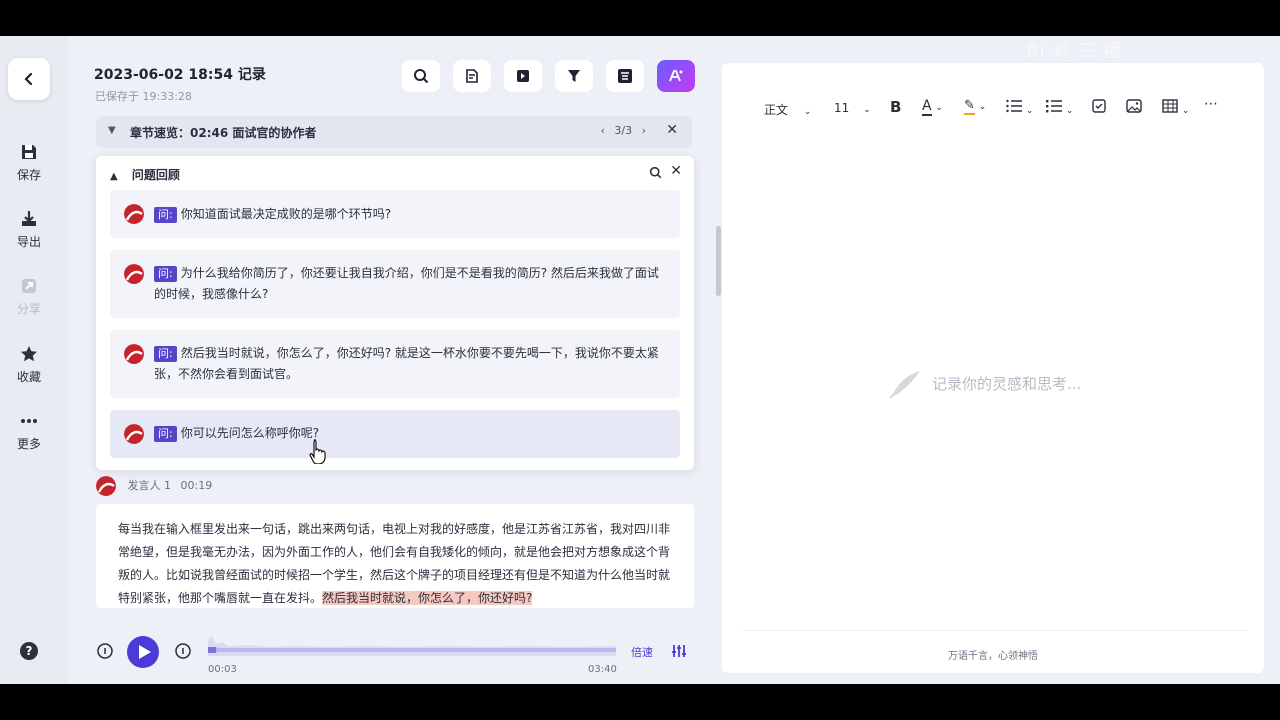  What do you see at coordinates (655, 173) in the screenshot?
I see `qa-search-icon` at bounding box center [655, 173].